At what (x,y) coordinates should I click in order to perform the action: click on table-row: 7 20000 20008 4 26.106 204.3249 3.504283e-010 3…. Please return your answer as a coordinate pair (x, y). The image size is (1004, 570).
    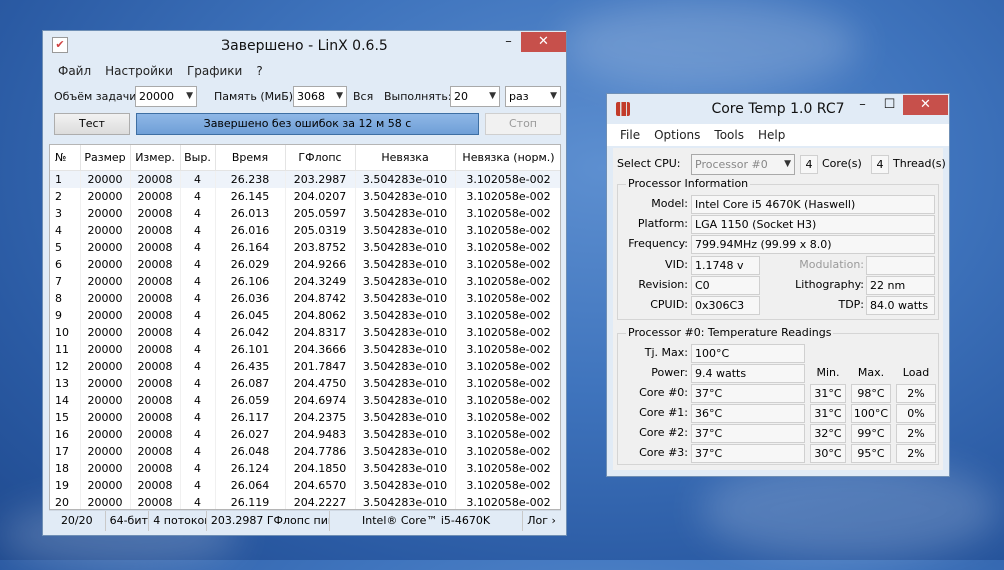
    Looking at the image, I should click on (305, 281).